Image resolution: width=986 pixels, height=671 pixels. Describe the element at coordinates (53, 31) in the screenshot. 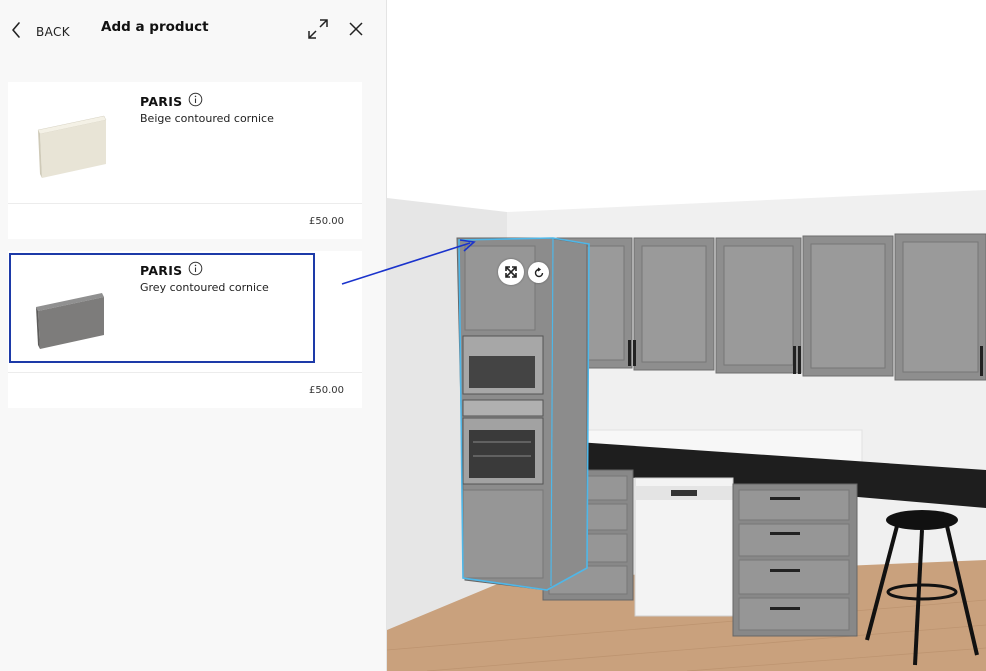

I see `back-label: BACK` at that location.